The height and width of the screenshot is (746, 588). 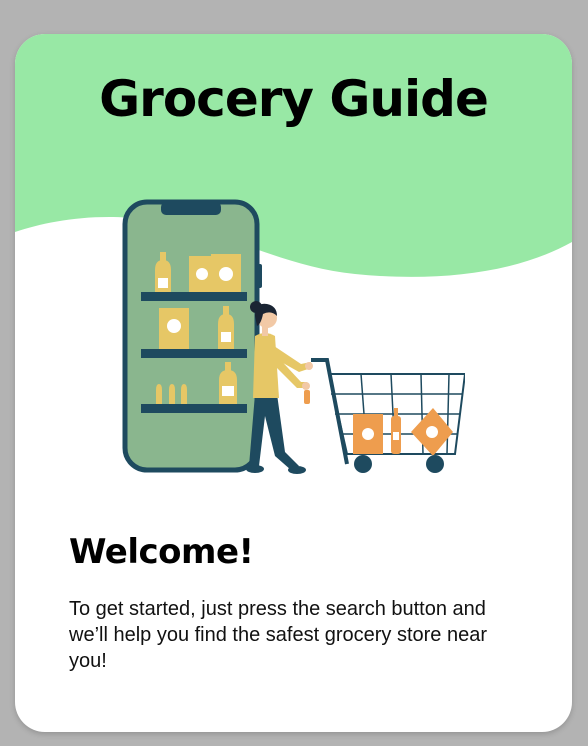 What do you see at coordinates (174, 328) in the screenshot?
I see `cereal-box-icon` at bounding box center [174, 328].